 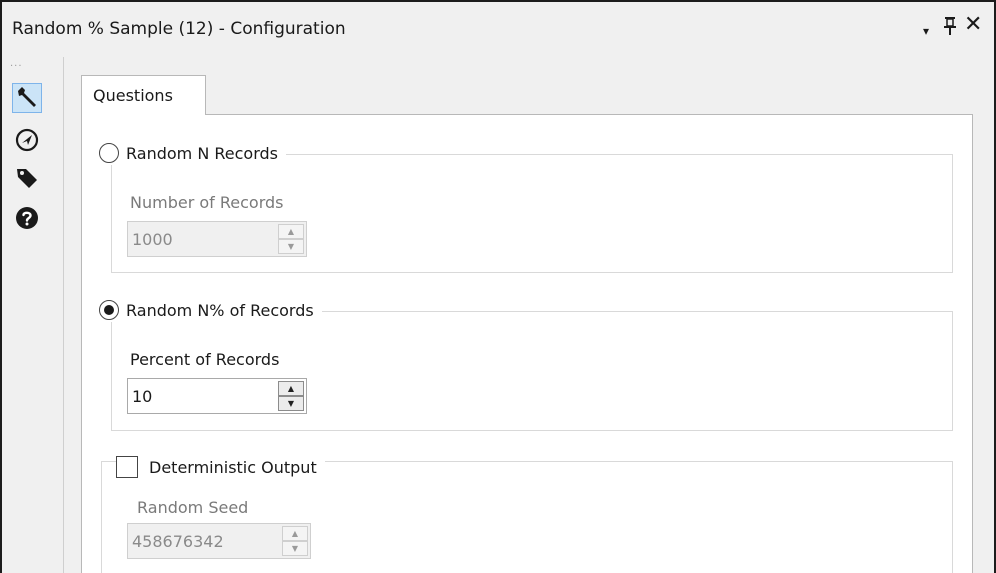 I want to click on tag-icon, so click(x=27, y=178).